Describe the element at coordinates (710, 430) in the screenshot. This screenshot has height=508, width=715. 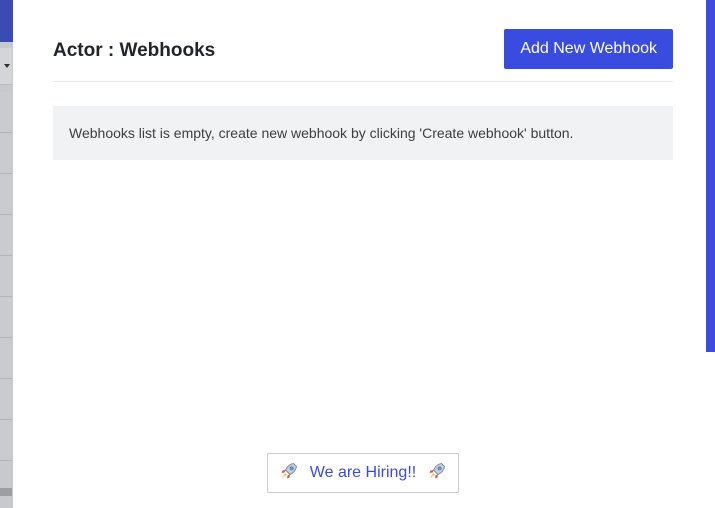
I see `drawer-scrollbar-track` at that location.